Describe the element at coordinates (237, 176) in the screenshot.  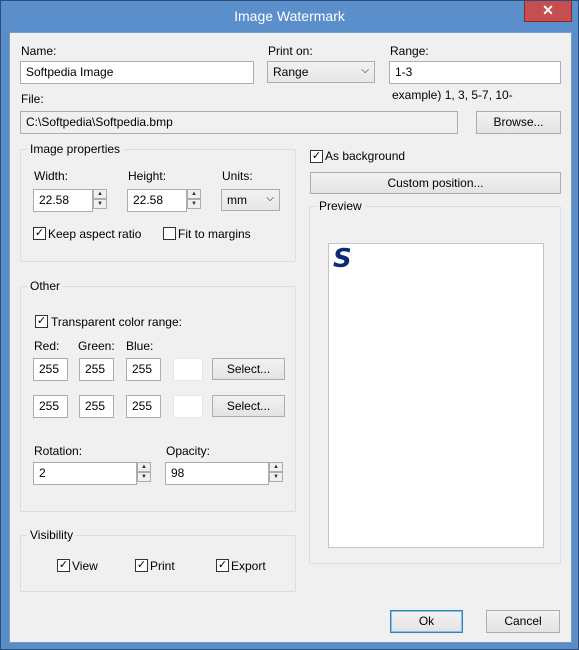
I see `units-label: Units:` at that location.